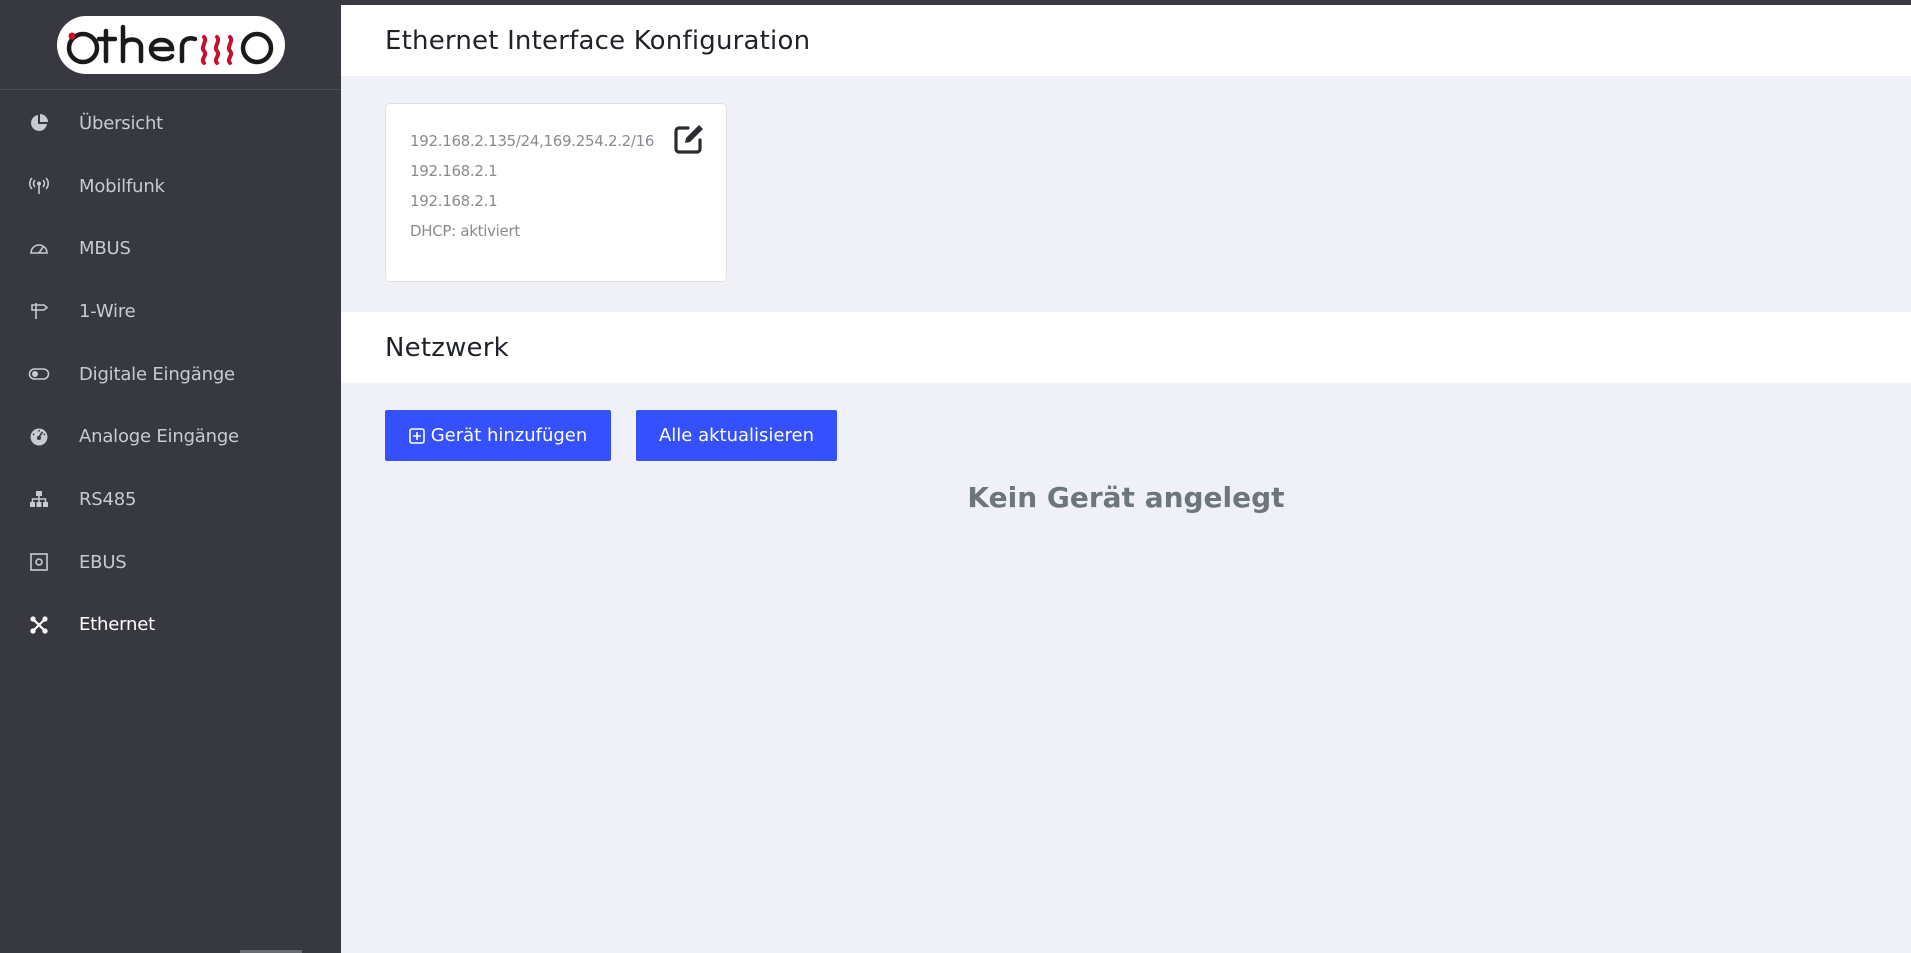 Image resolution: width=1911 pixels, height=953 pixels. I want to click on sidebar-item-label: EBUS, so click(103, 562).